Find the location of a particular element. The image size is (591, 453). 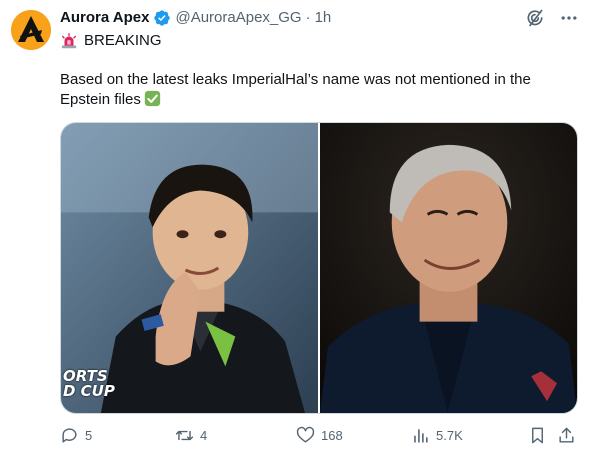

more-icon is located at coordinates (569, 18).